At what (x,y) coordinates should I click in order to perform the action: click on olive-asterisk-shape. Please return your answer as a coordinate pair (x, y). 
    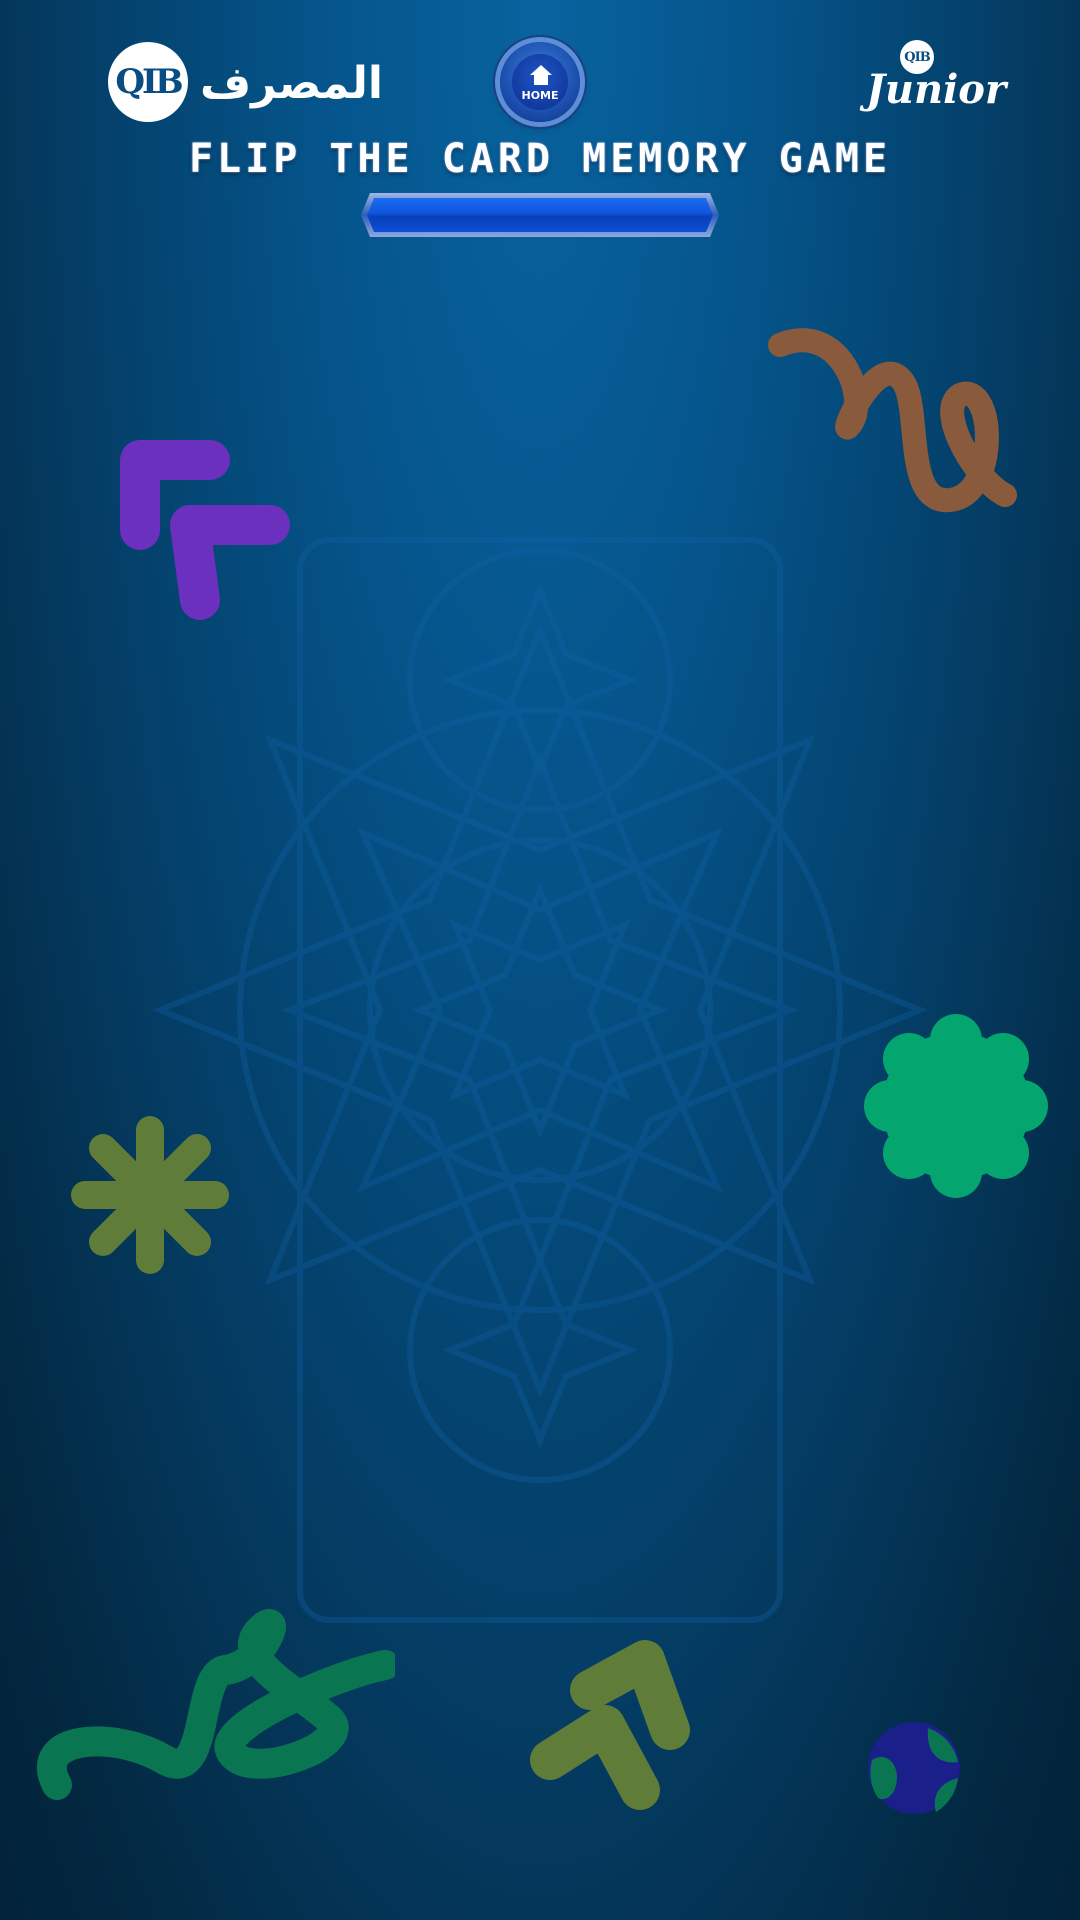
    Looking at the image, I should click on (150, 1195).